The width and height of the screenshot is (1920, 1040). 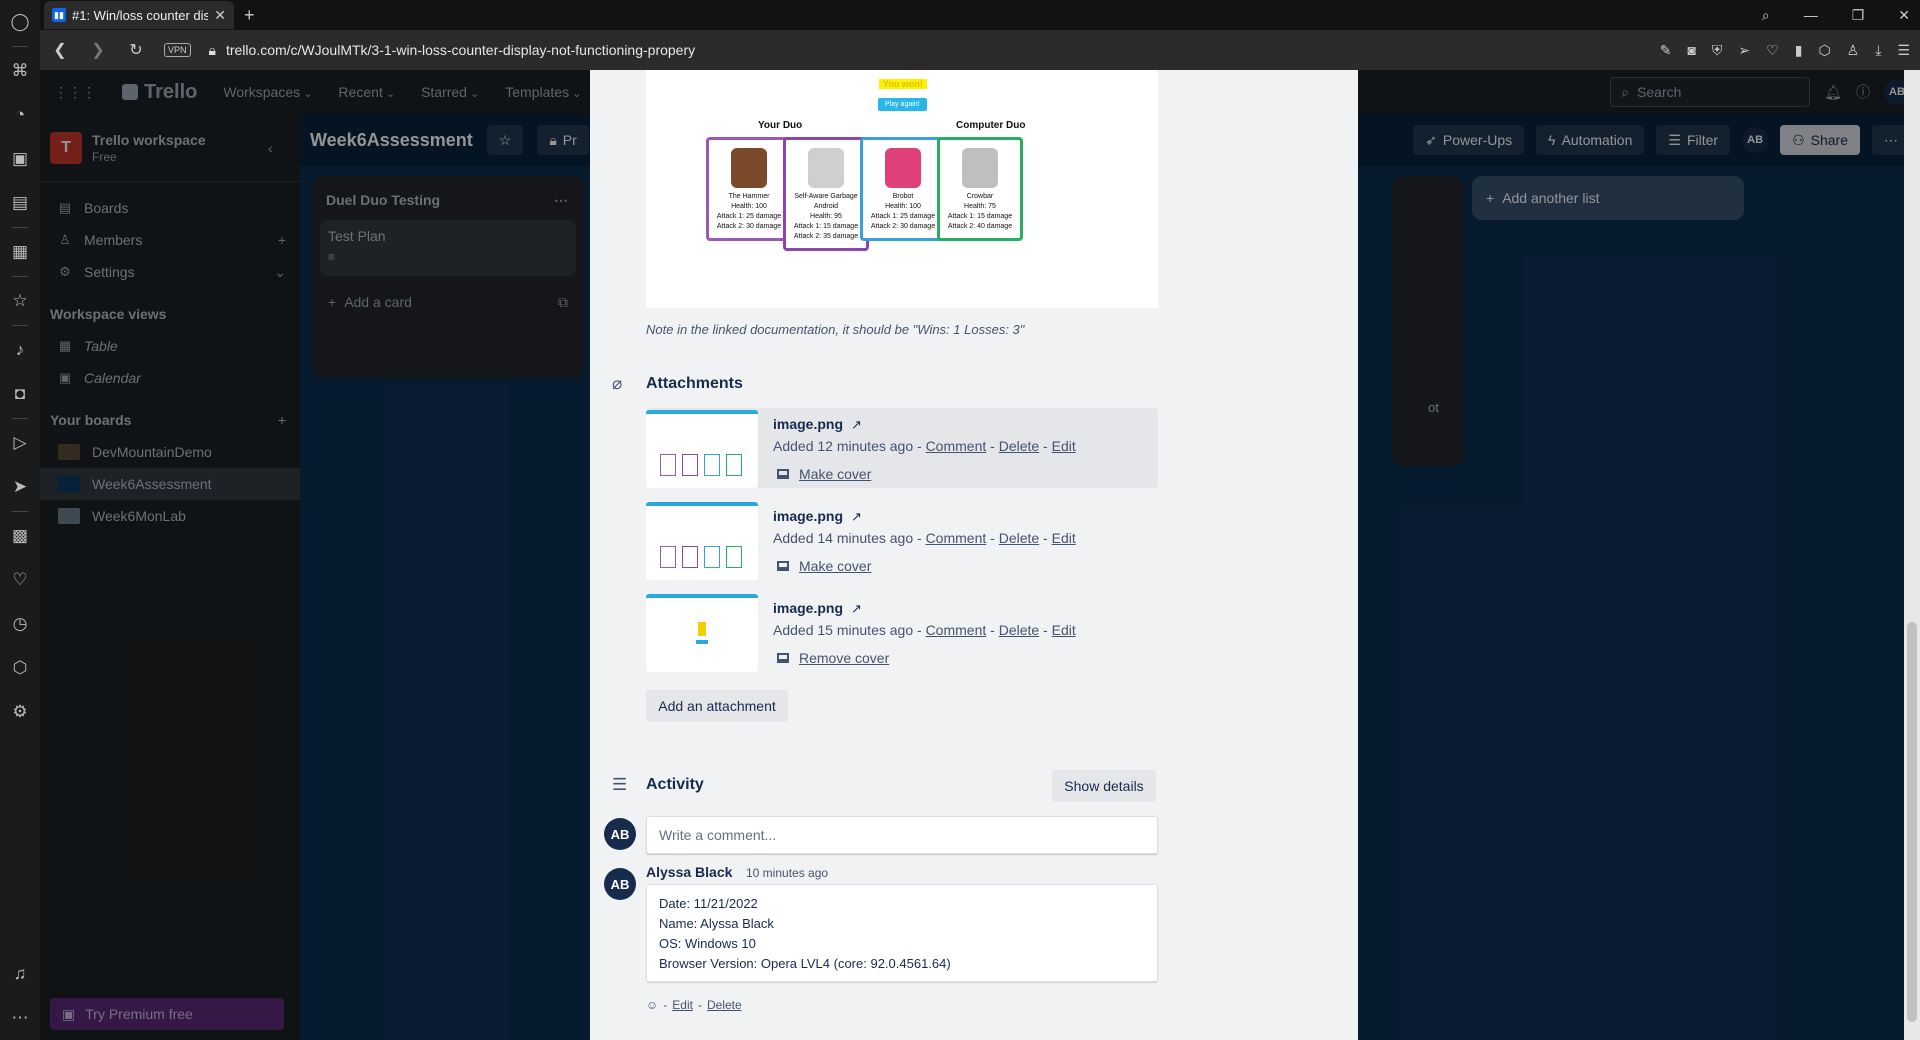 What do you see at coordinates (249, 15) in the screenshot?
I see `new-tab-icon: +` at bounding box center [249, 15].